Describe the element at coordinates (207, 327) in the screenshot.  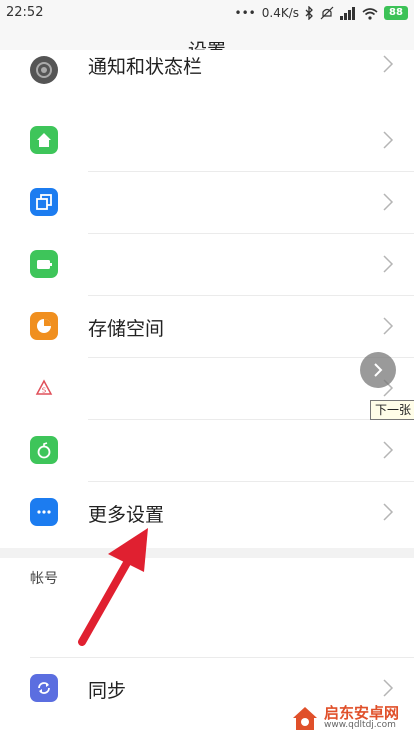
I see `row-storage: 存储空间` at that location.